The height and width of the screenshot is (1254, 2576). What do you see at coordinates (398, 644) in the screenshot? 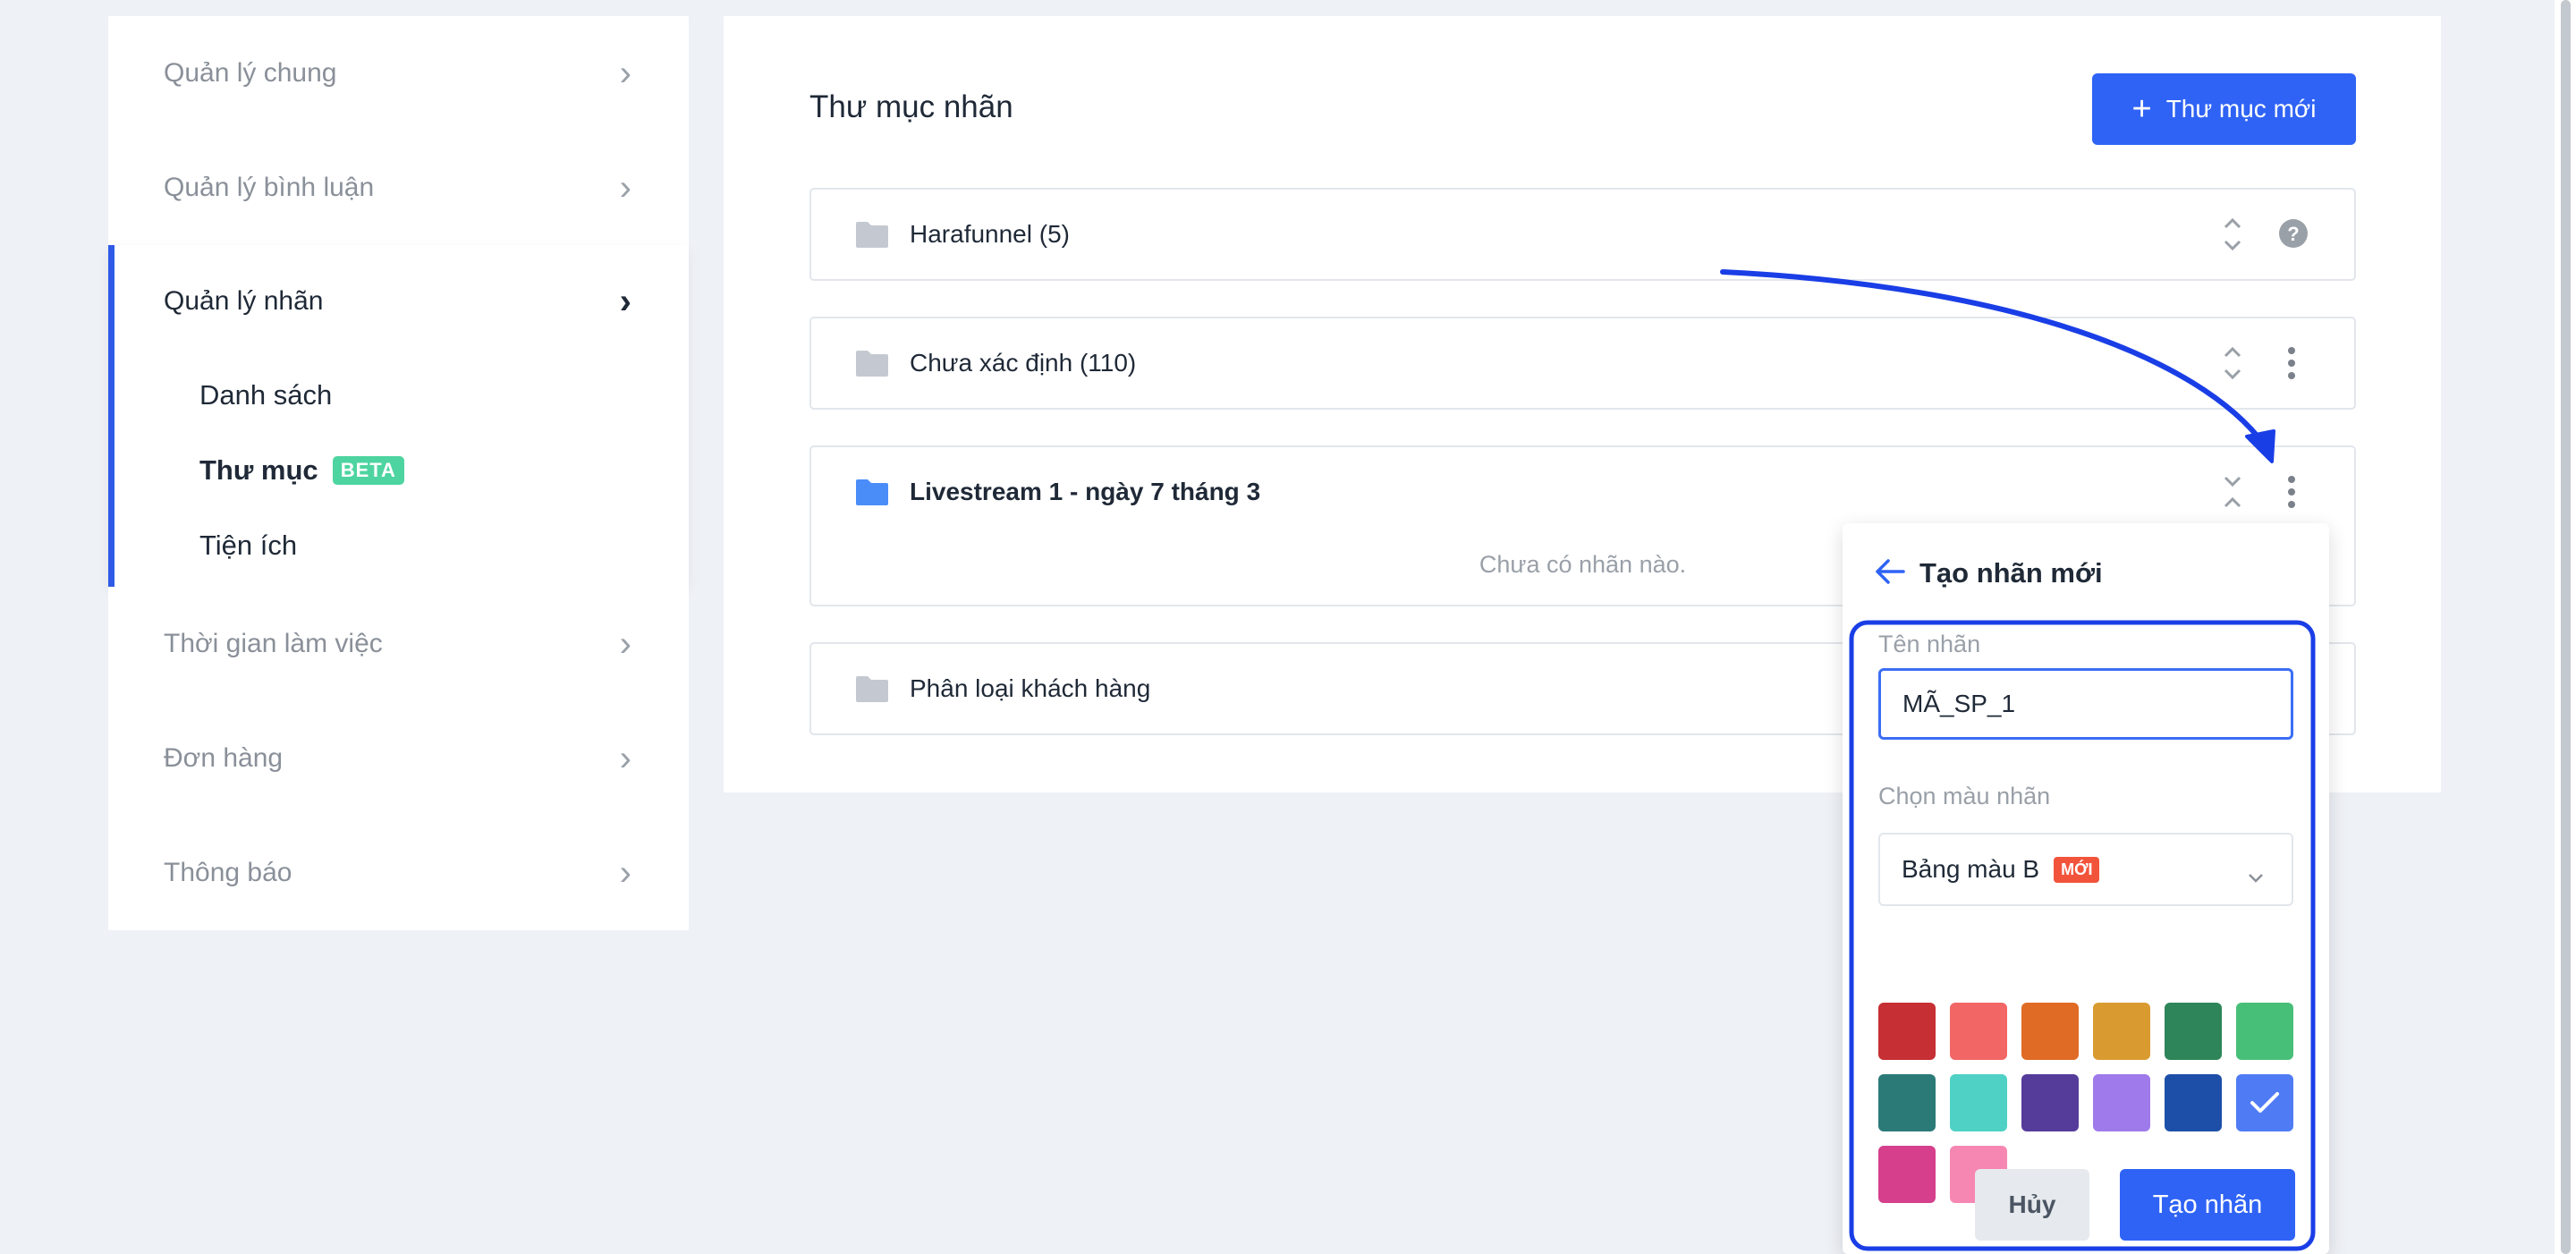
I see `sidebar-item-working-hours: Thời gian làm việc ›` at bounding box center [398, 644].